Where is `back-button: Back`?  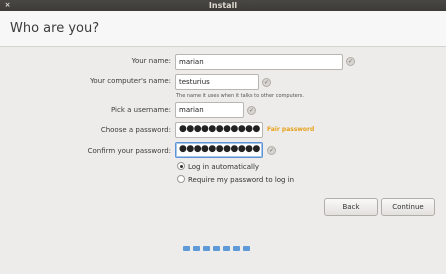
back-button: Back is located at coordinates (351, 207).